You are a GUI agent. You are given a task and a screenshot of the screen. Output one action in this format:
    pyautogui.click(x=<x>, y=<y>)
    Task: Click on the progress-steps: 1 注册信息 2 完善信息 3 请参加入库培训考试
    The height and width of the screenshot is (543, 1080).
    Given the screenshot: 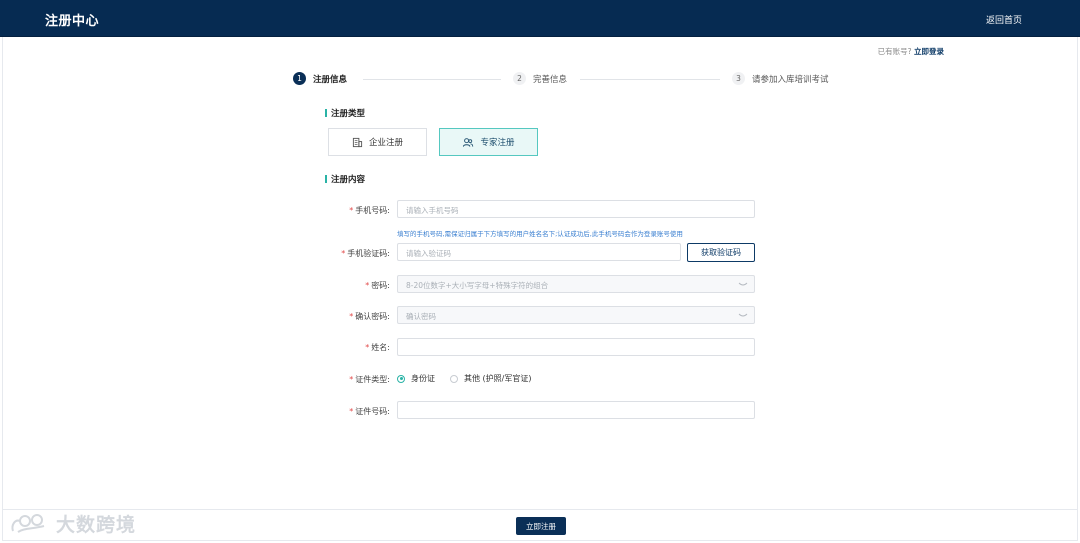 What is the action you would take?
    pyautogui.click(x=565, y=80)
    